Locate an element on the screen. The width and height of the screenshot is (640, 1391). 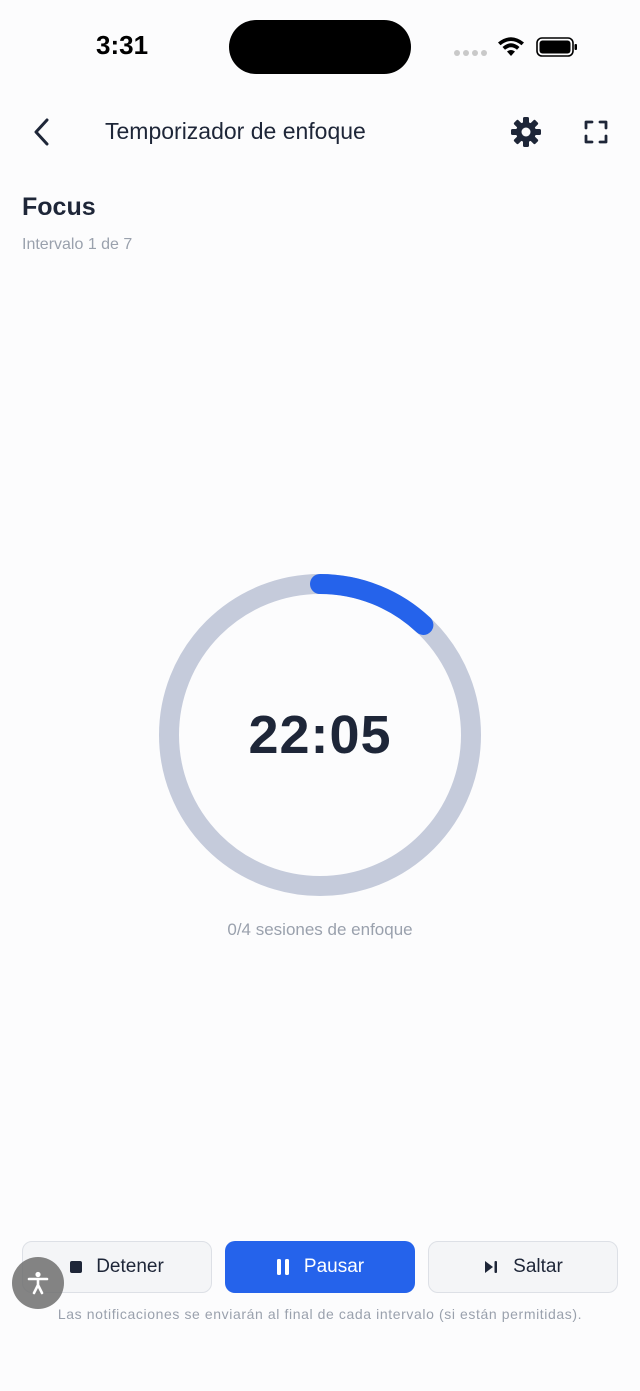
gear-icon is located at coordinates (526, 132).